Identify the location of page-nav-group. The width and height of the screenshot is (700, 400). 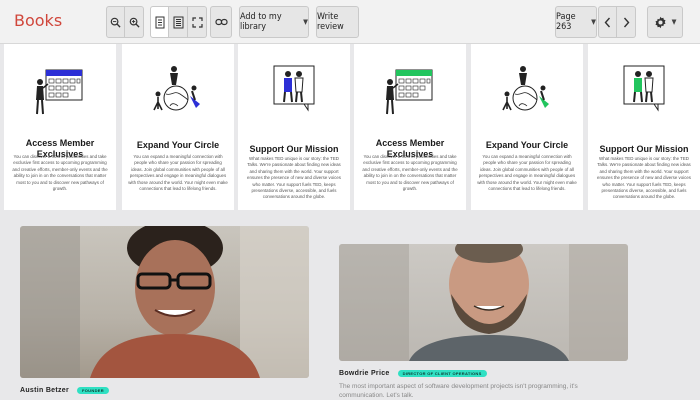
(617, 22).